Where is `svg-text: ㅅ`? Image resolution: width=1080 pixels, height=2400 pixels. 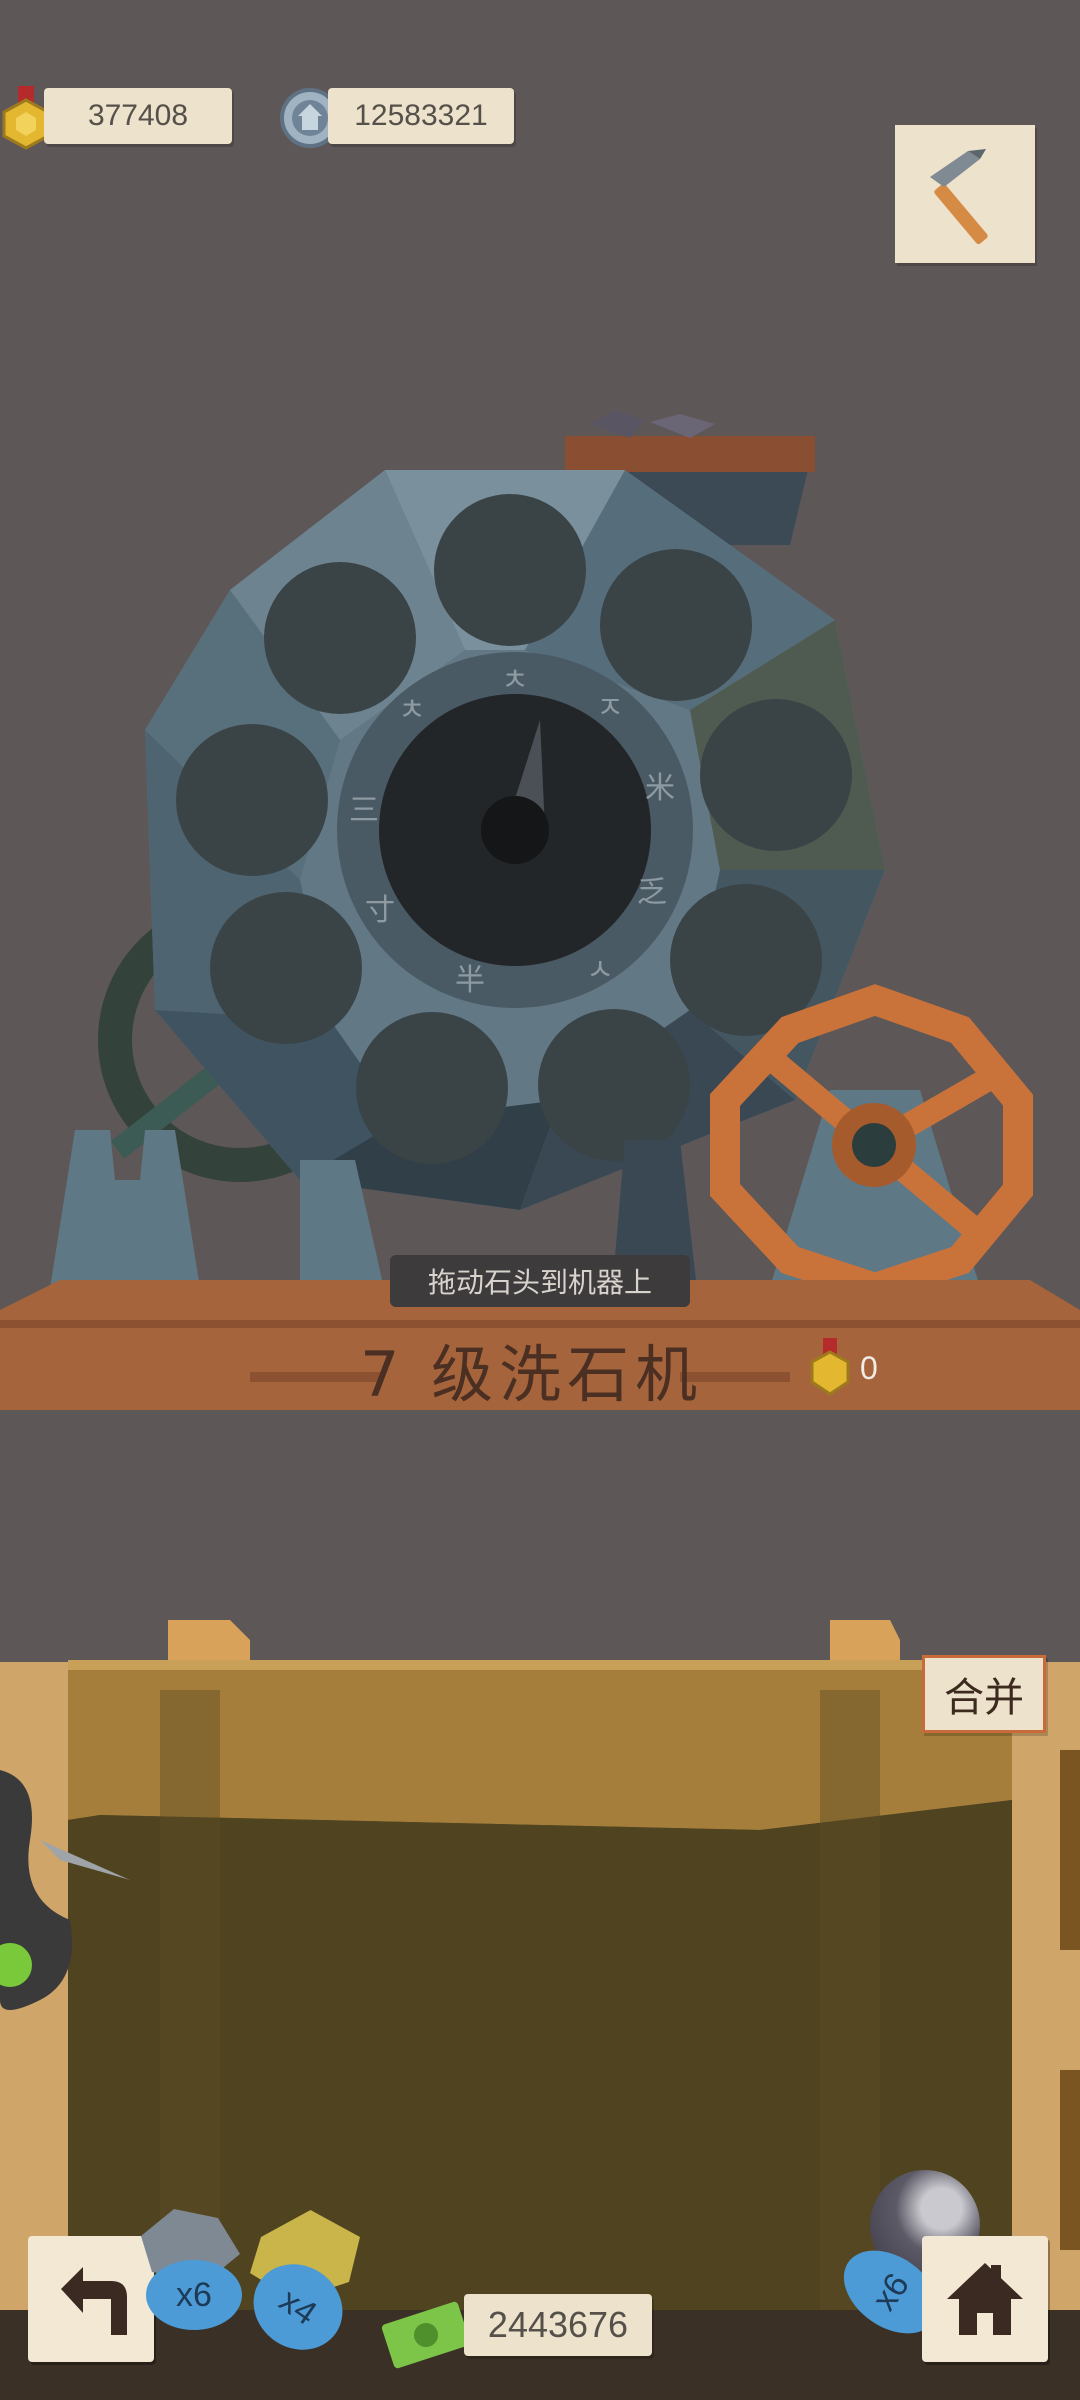 svg-text: ㅅ is located at coordinates (600, 970).